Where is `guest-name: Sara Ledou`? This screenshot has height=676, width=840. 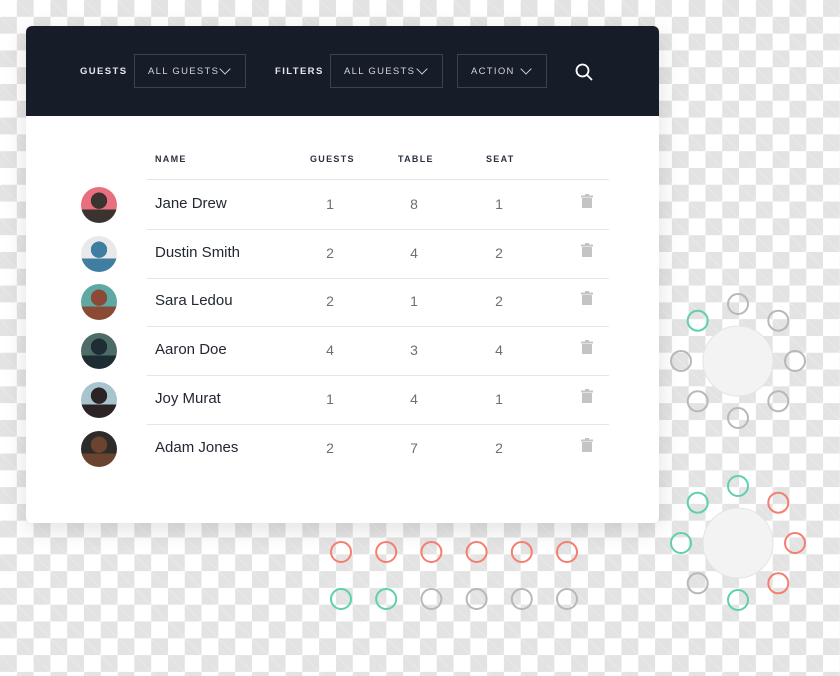 guest-name: Sara Ledou is located at coordinates (194, 301).